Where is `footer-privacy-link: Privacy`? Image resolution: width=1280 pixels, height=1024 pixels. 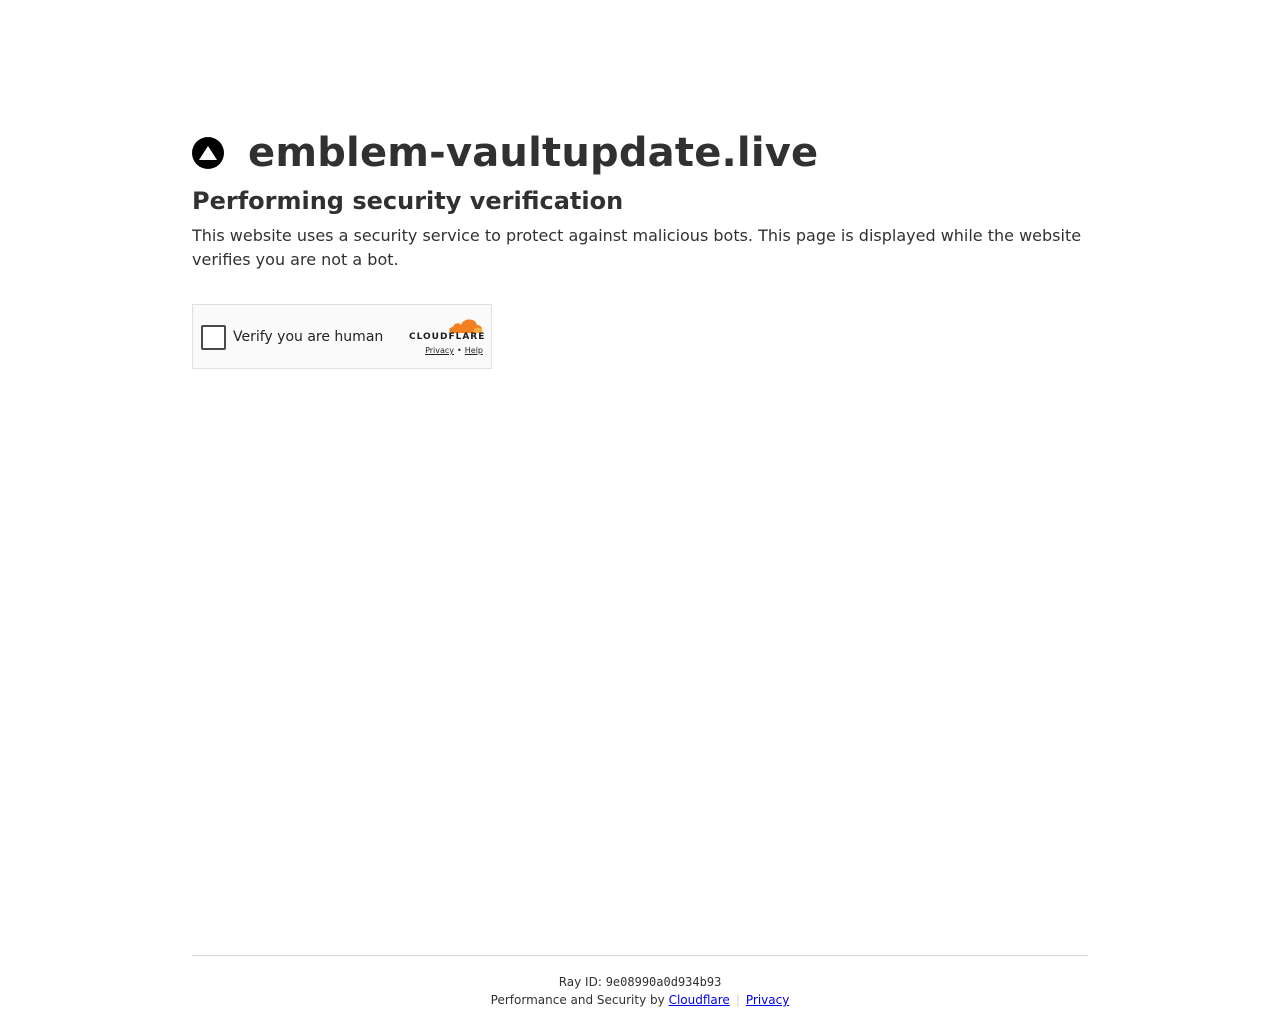
footer-privacy-link: Privacy is located at coordinates (767, 1000).